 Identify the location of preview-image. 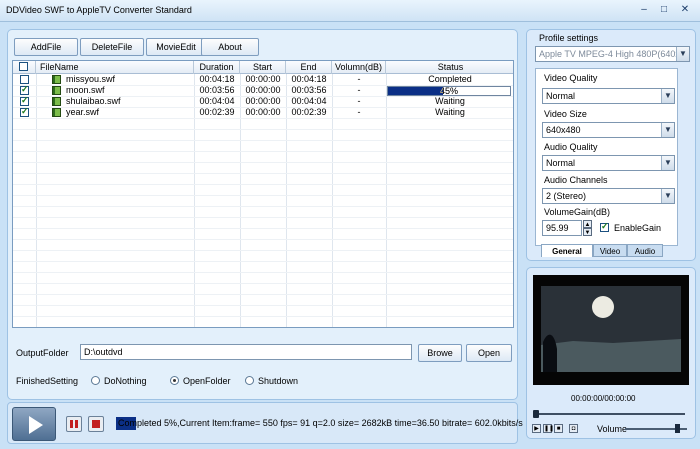
(611, 330).